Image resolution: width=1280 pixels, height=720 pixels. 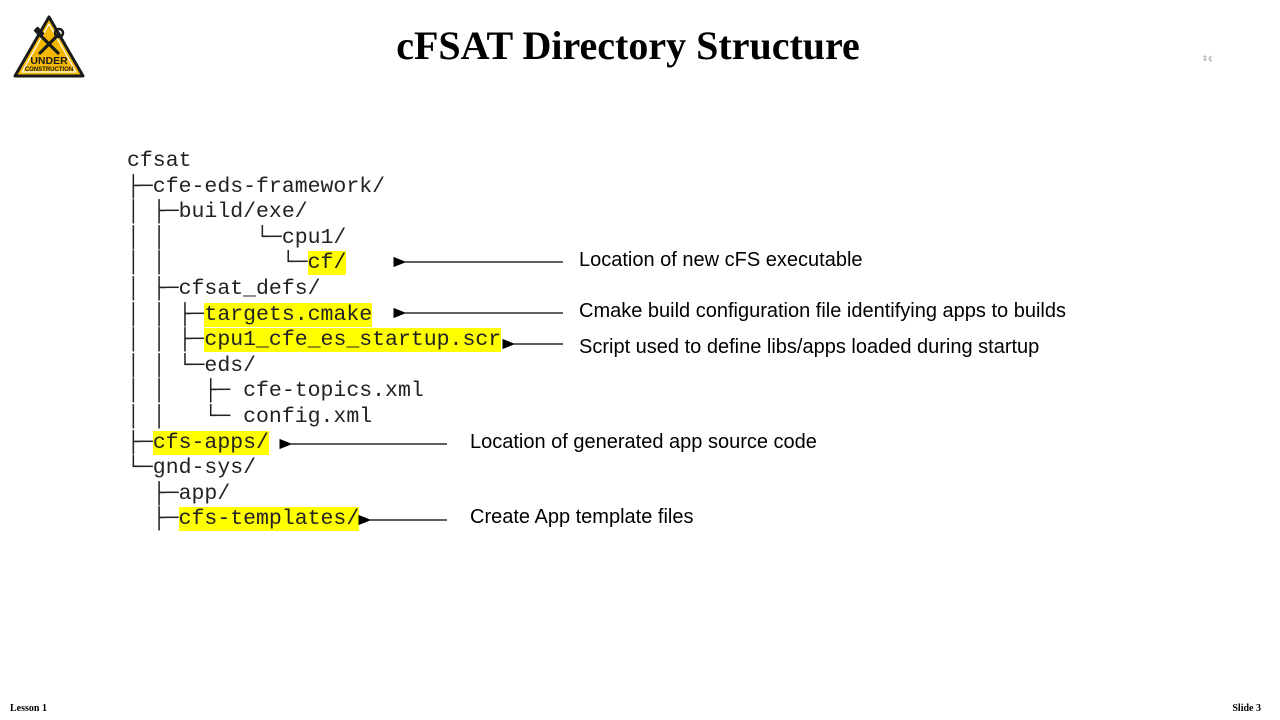 I want to click on callout-arrows, so click(x=421, y=391).